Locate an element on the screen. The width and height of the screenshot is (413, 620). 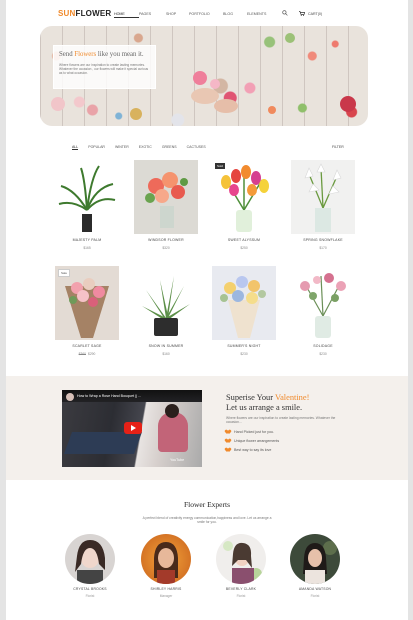
product-name: SOLIDAGE is located at coordinates (323, 346).